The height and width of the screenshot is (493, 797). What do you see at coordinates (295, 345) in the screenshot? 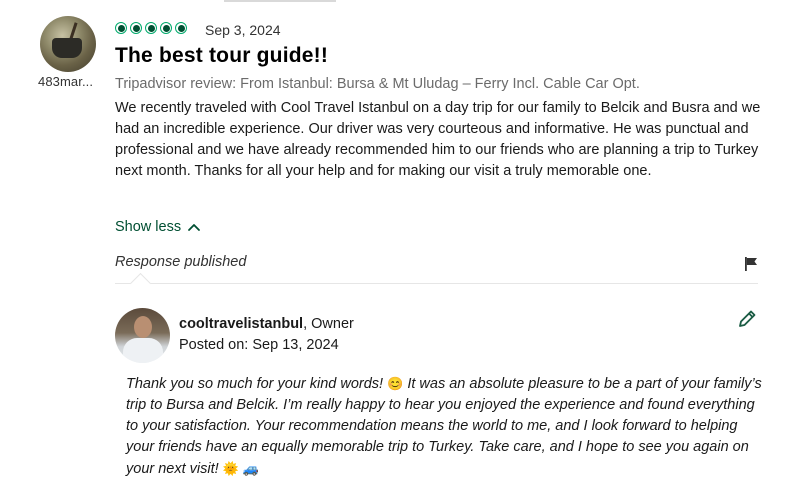
I see `posted-on-date: Sep 13, 2024` at bounding box center [295, 345].